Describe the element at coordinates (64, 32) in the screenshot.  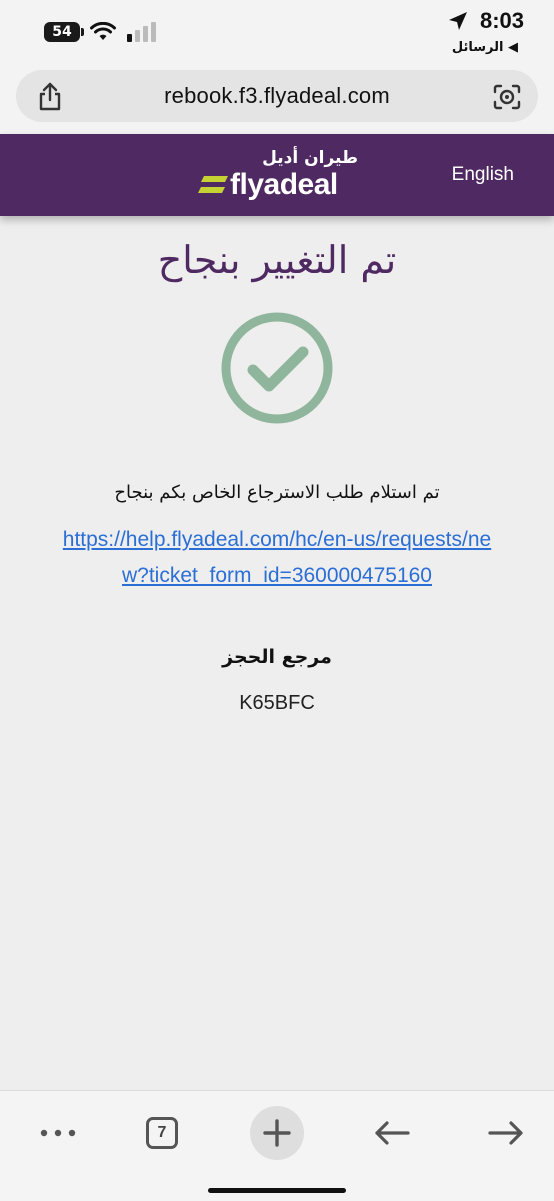
I see `battery-indicator: 54` at that location.